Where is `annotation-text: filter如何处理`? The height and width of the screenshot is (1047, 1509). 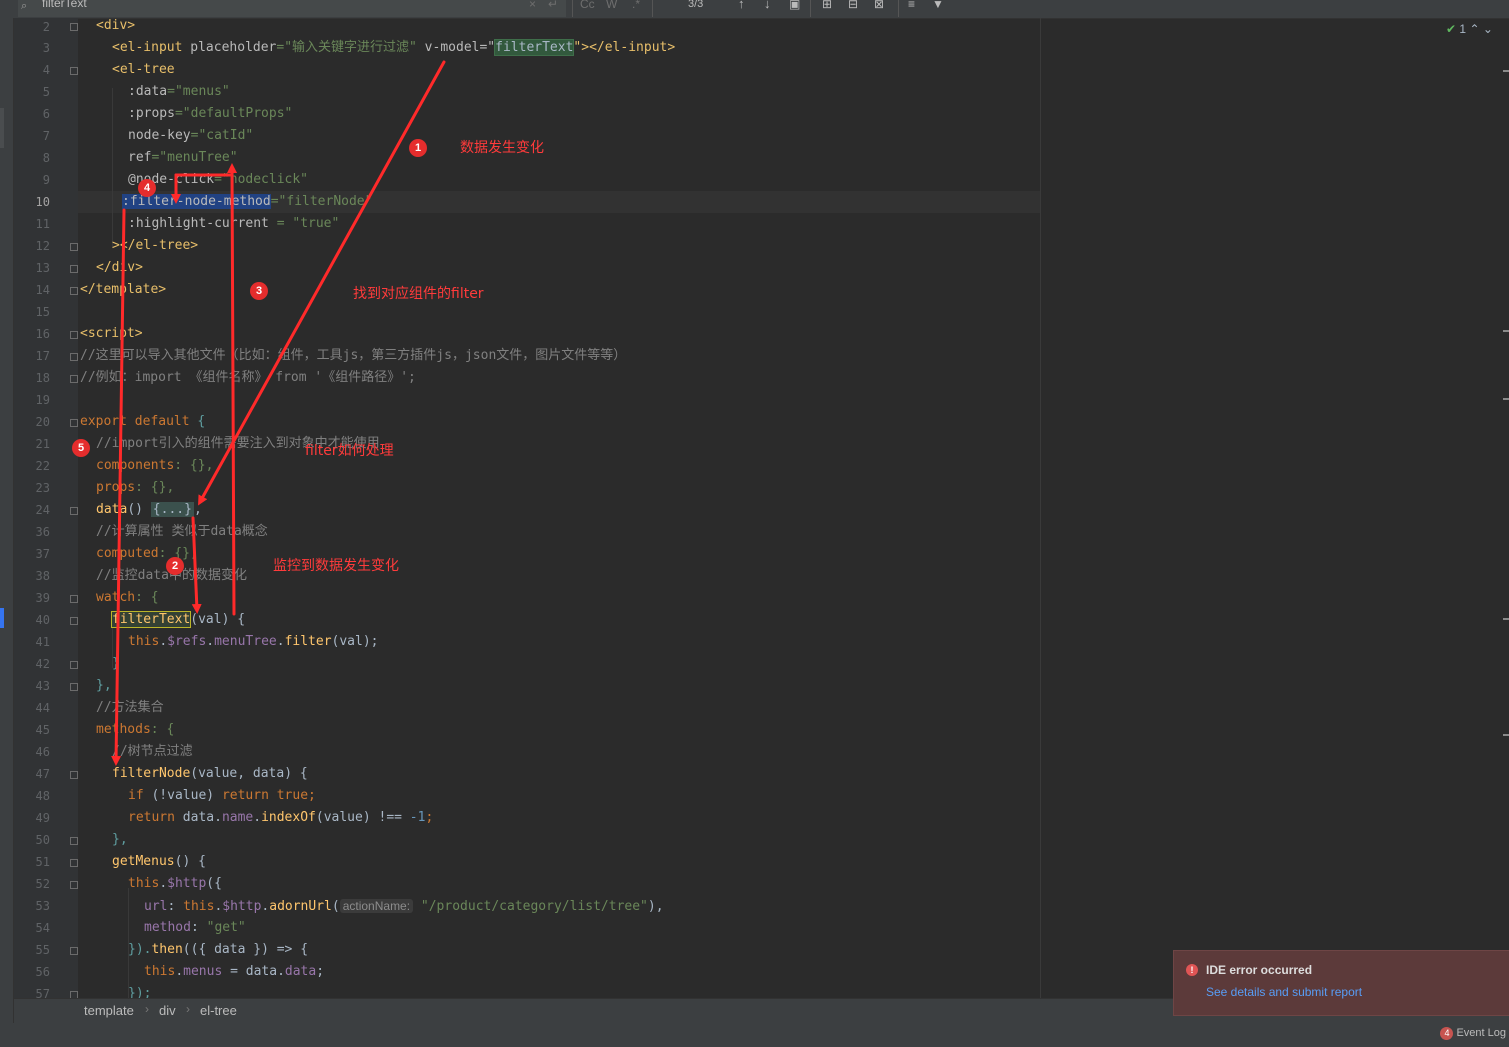
annotation-text: filter如何处理 is located at coordinates (349, 451).